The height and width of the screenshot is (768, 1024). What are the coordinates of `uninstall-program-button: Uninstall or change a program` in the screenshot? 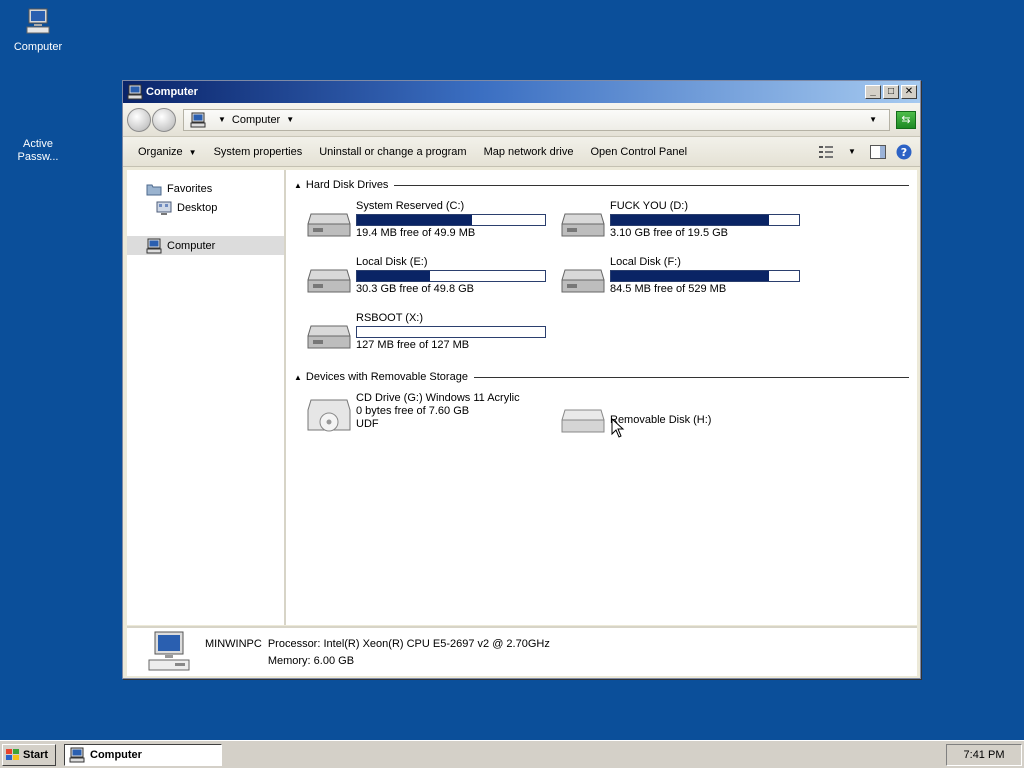 It's located at (392, 152).